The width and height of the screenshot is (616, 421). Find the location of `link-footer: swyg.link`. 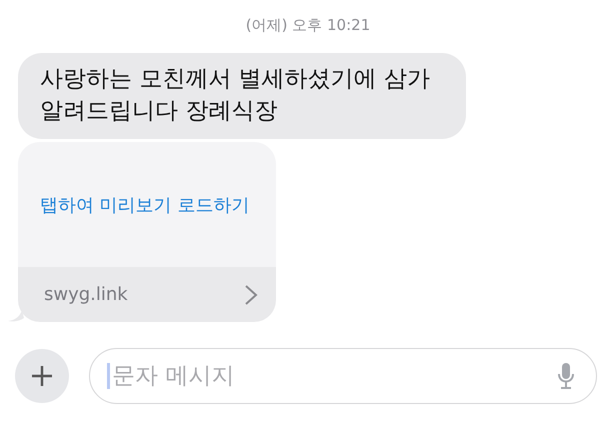

link-footer: swyg.link is located at coordinates (147, 294).